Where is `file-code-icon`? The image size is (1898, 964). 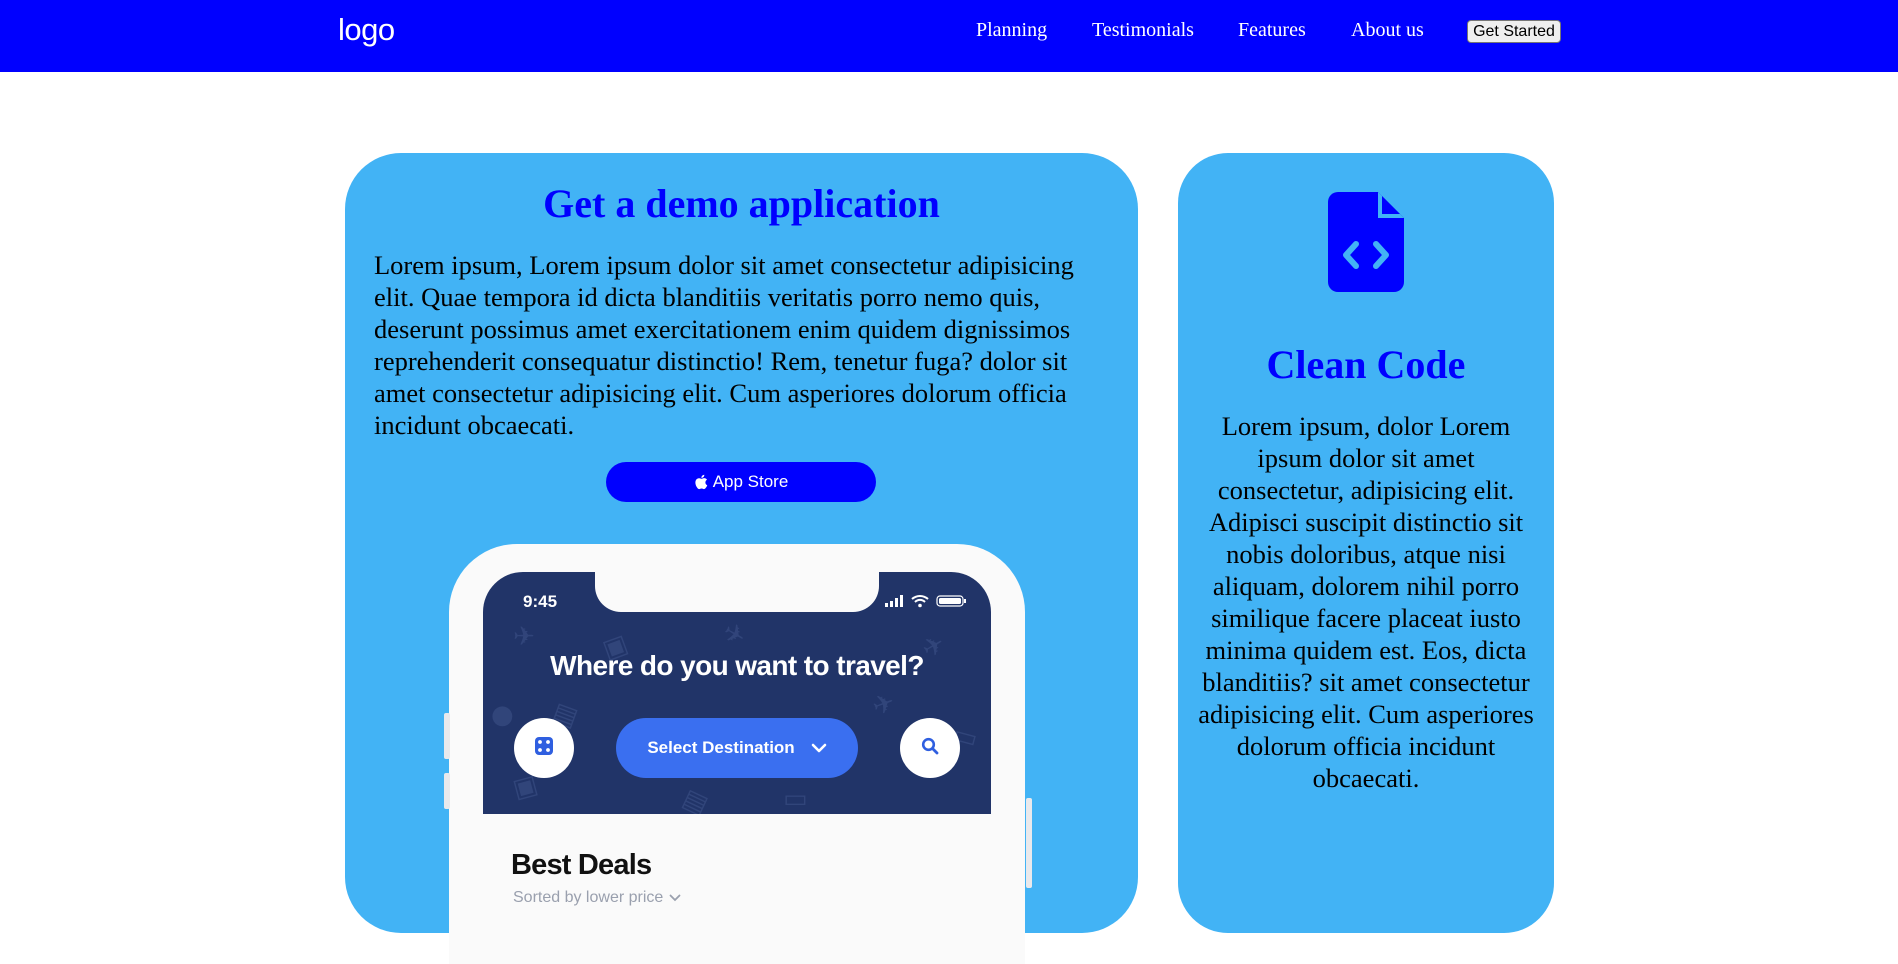 file-code-icon is located at coordinates (1366, 244).